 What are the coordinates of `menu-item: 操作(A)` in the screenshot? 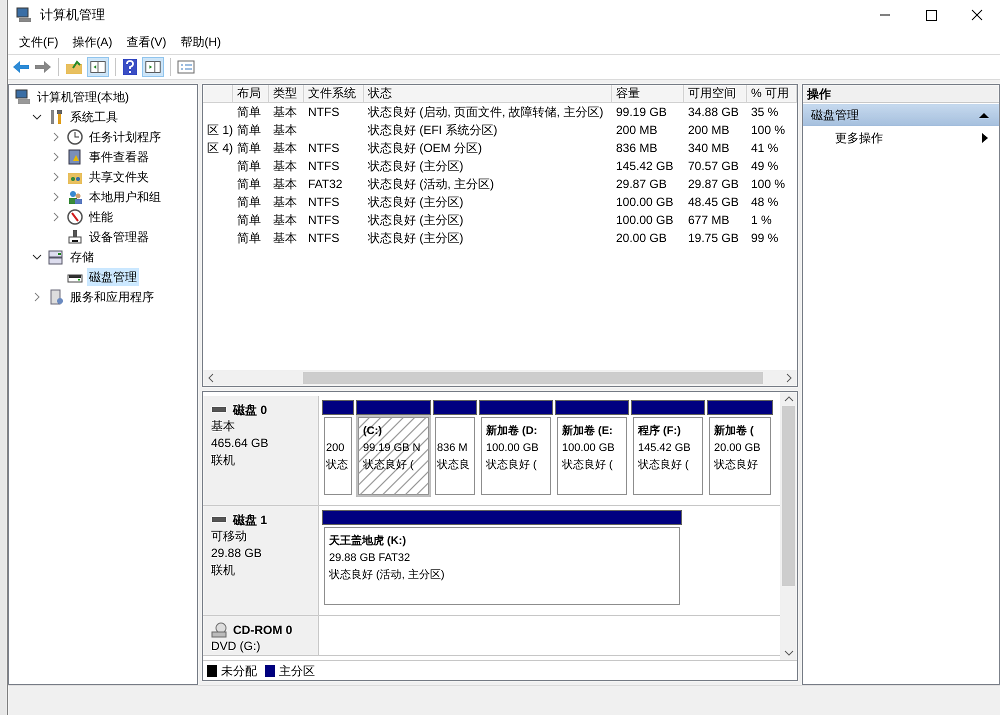 It's located at (92, 42).